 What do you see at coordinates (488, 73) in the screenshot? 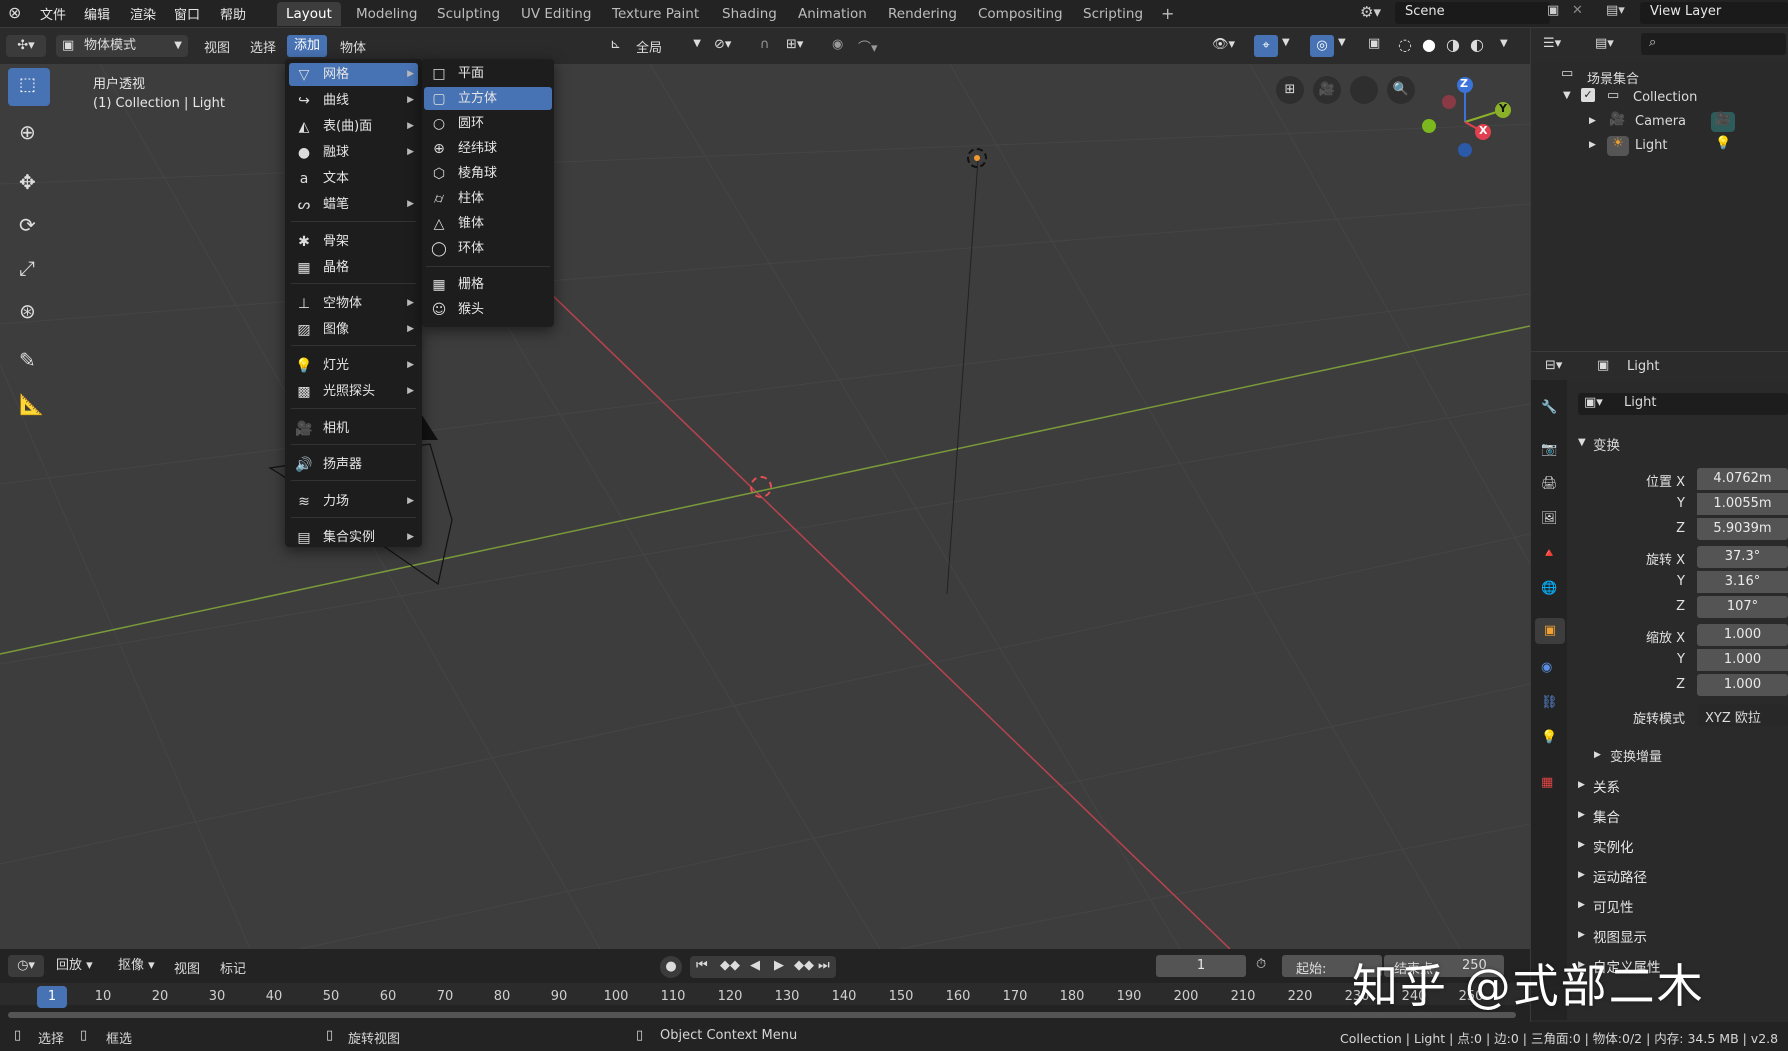
I see `mesh-menu-item: □ 平面` at bounding box center [488, 73].